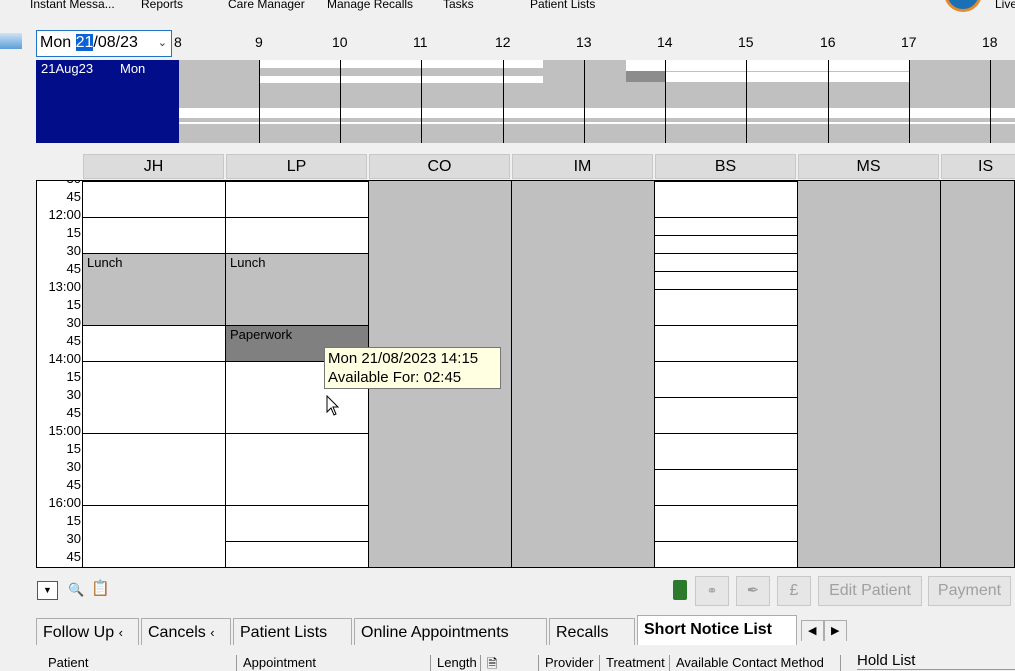  I want to click on tab-online-appointments: Online Appointments, so click(450, 631).